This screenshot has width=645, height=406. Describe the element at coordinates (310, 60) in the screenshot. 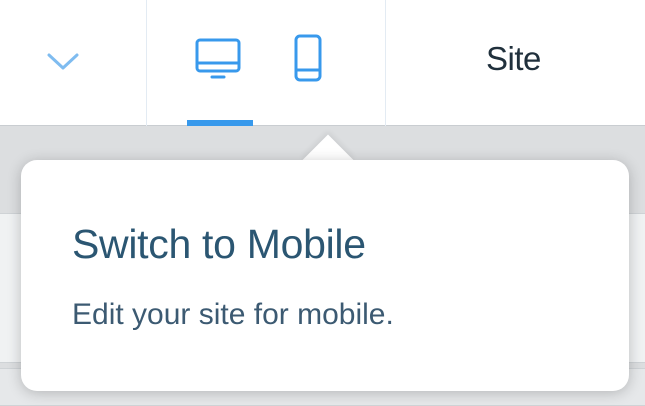

I see `mobile-view-button` at that location.